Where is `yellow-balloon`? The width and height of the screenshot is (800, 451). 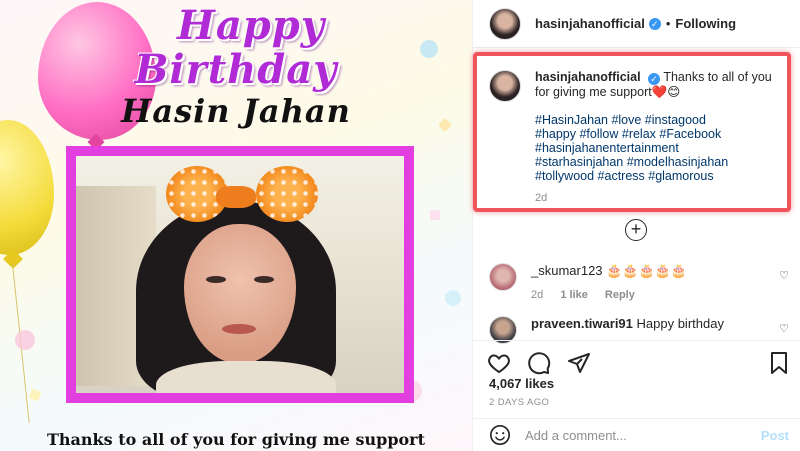 yellow-balloon is located at coordinates (27, 187).